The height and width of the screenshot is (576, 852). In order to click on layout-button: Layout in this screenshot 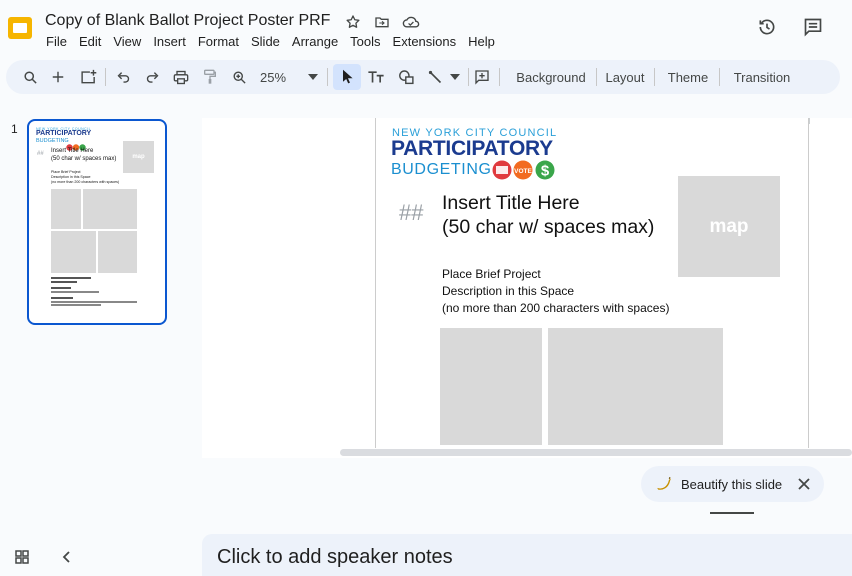, I will do `click(625, 77)`.